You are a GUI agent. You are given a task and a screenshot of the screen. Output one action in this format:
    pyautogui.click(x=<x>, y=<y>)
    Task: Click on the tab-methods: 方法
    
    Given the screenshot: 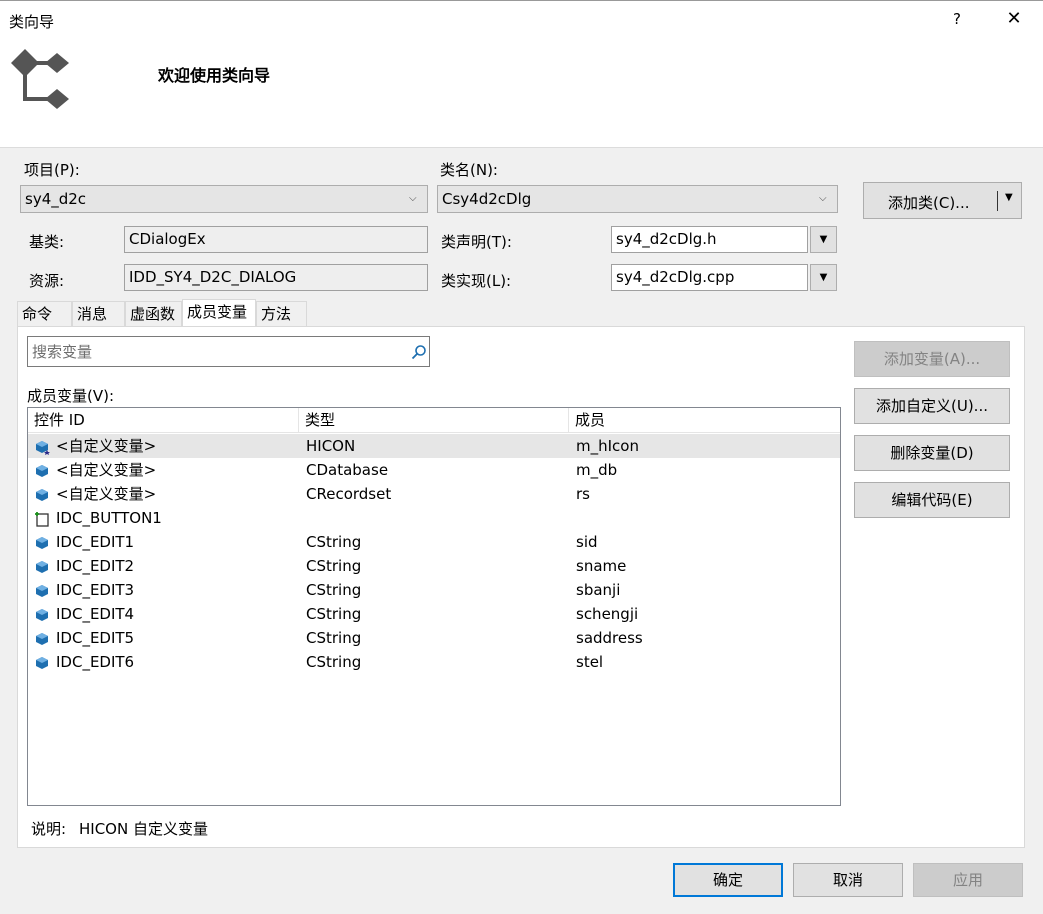 What is the action you would take?
    pyautogui.click(x=281, y=313)
    